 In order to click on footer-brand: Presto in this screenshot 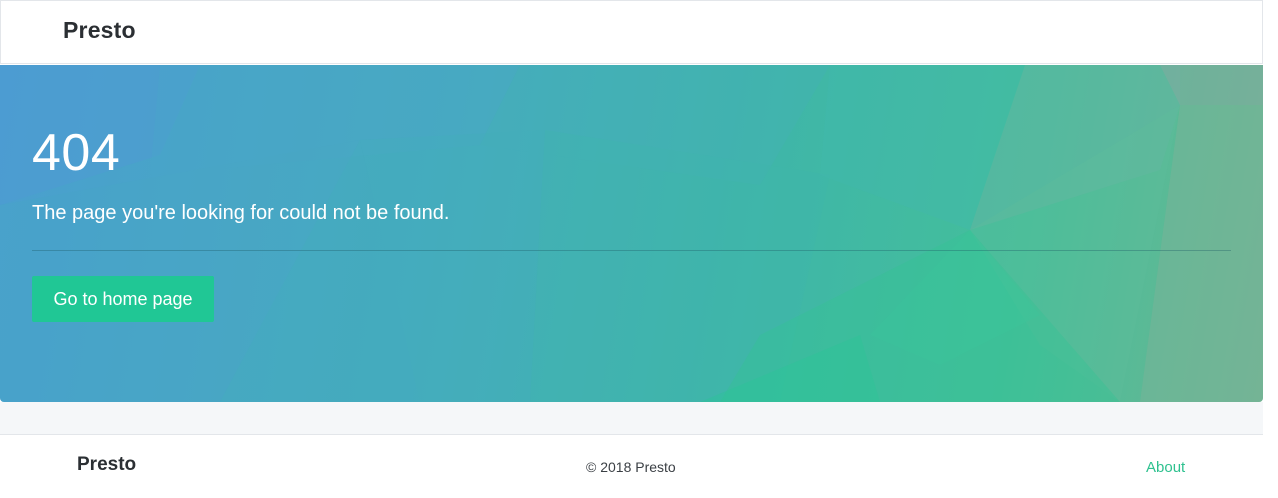, I will do `click(107, 464)`.